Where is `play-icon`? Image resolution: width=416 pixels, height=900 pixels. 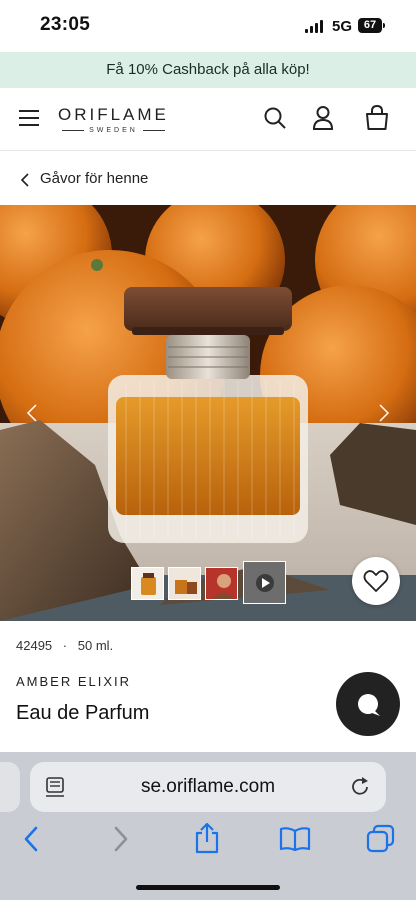
play-icon is located at coordinates (265, 583).